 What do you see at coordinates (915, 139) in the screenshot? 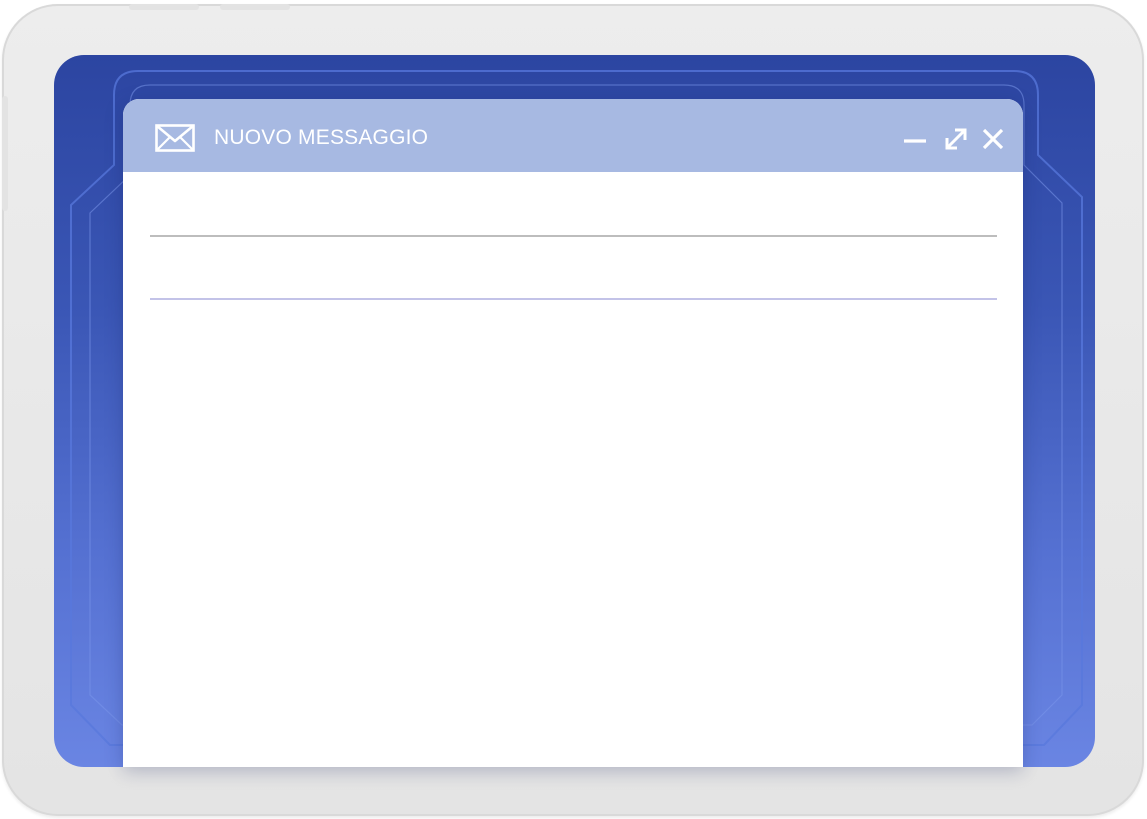
I see `minimize-icon` at bounding box center [915, 139].